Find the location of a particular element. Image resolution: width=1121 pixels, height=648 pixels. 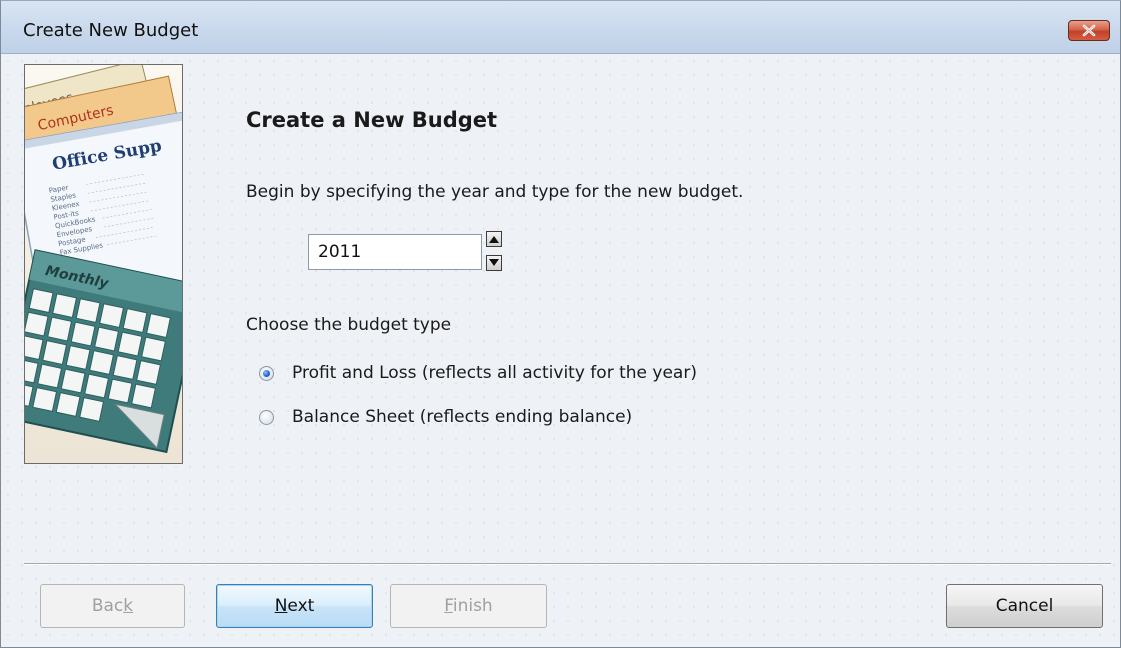

radio-label: Balance Sheet (reflects ending balance) is located at coordinates (462, 417).